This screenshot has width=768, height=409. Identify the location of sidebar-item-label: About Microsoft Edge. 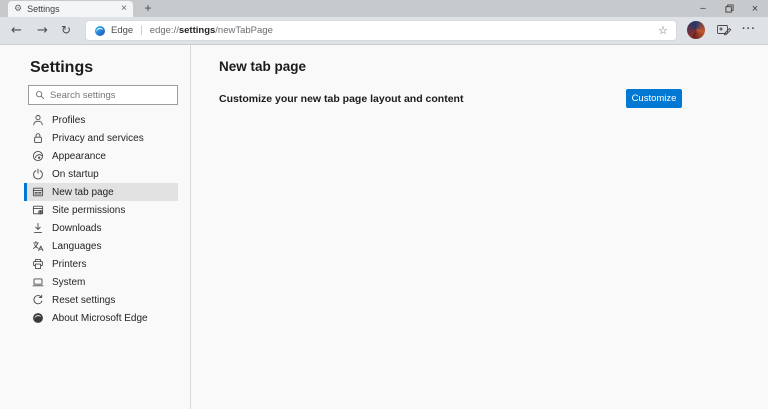
(100, 318).